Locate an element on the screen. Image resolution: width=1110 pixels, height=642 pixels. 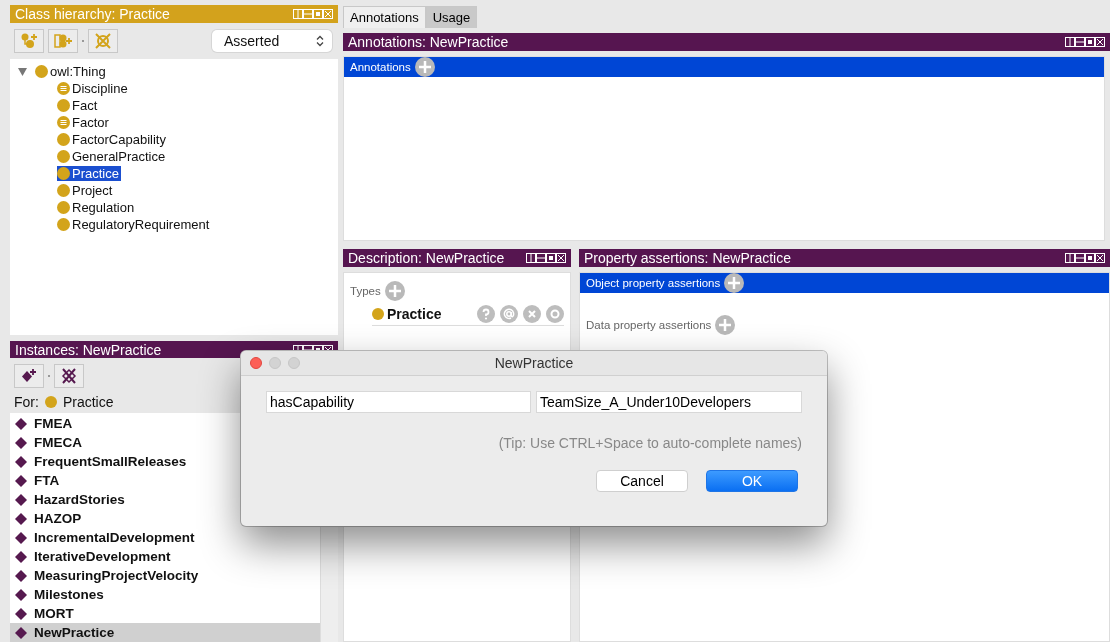
tree-item: GeneralPractice is located at coordinates (112, 156).